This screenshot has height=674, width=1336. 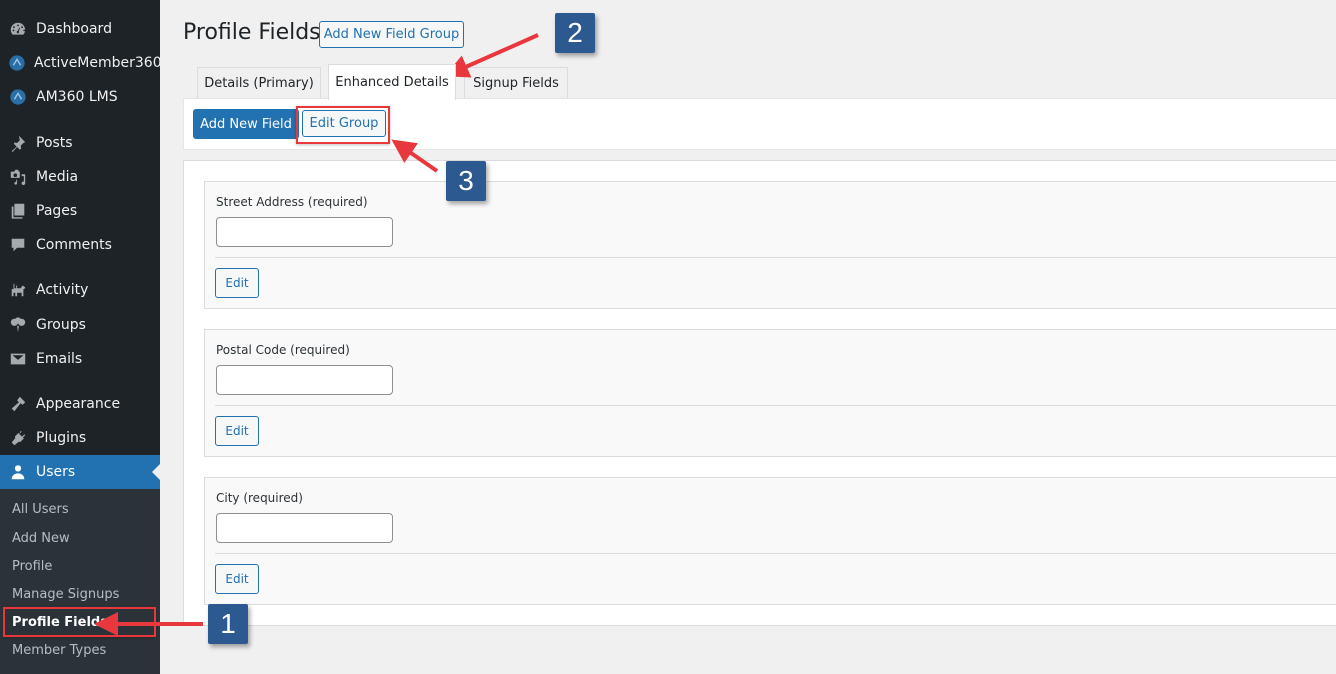 What do you see at coordinates (59, 650) in the screenshot?
I see `submenu-member-types: Member Types` at bounding box center [59, 650].